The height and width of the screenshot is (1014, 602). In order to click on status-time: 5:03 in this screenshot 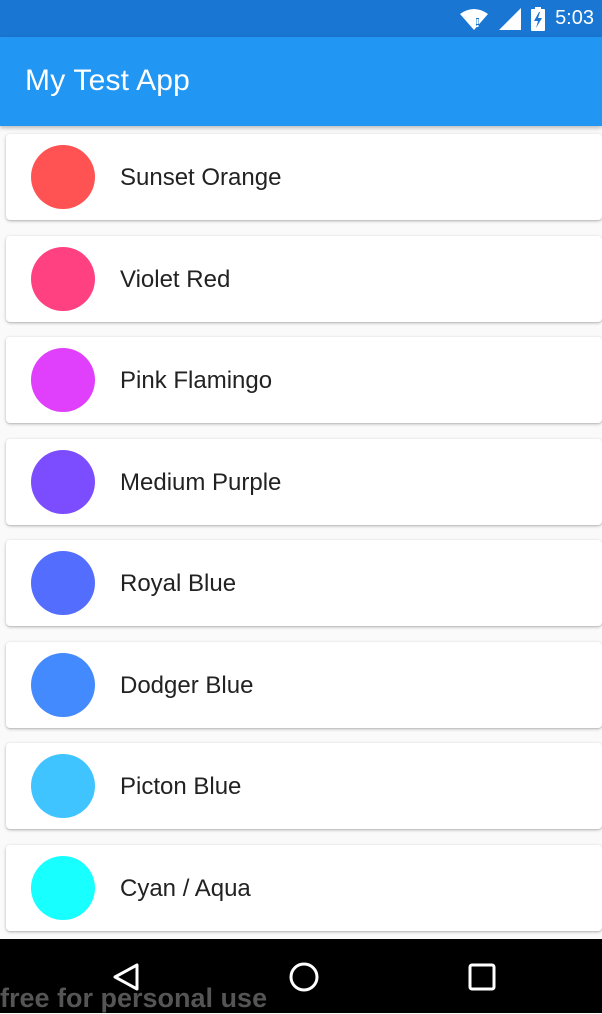, I will do `click(574, 18)`.